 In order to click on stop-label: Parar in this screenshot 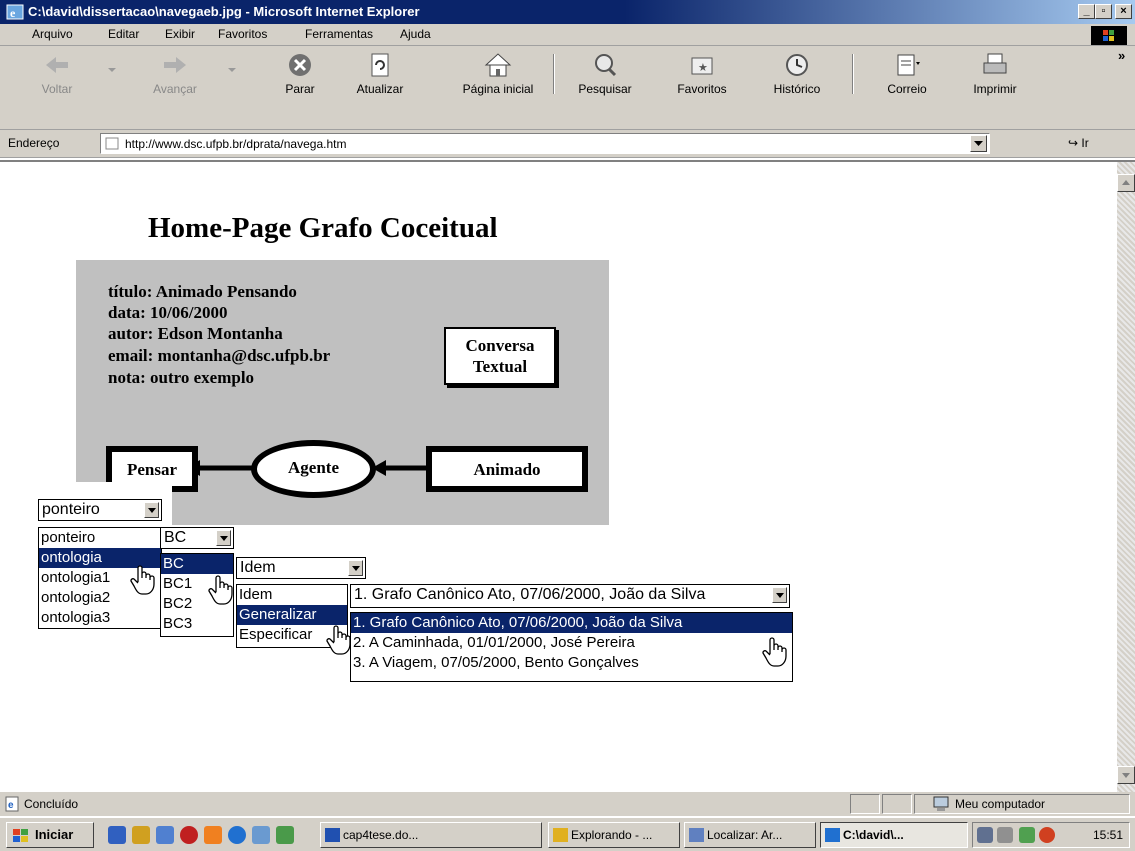, I will do `click(300, 89)`.